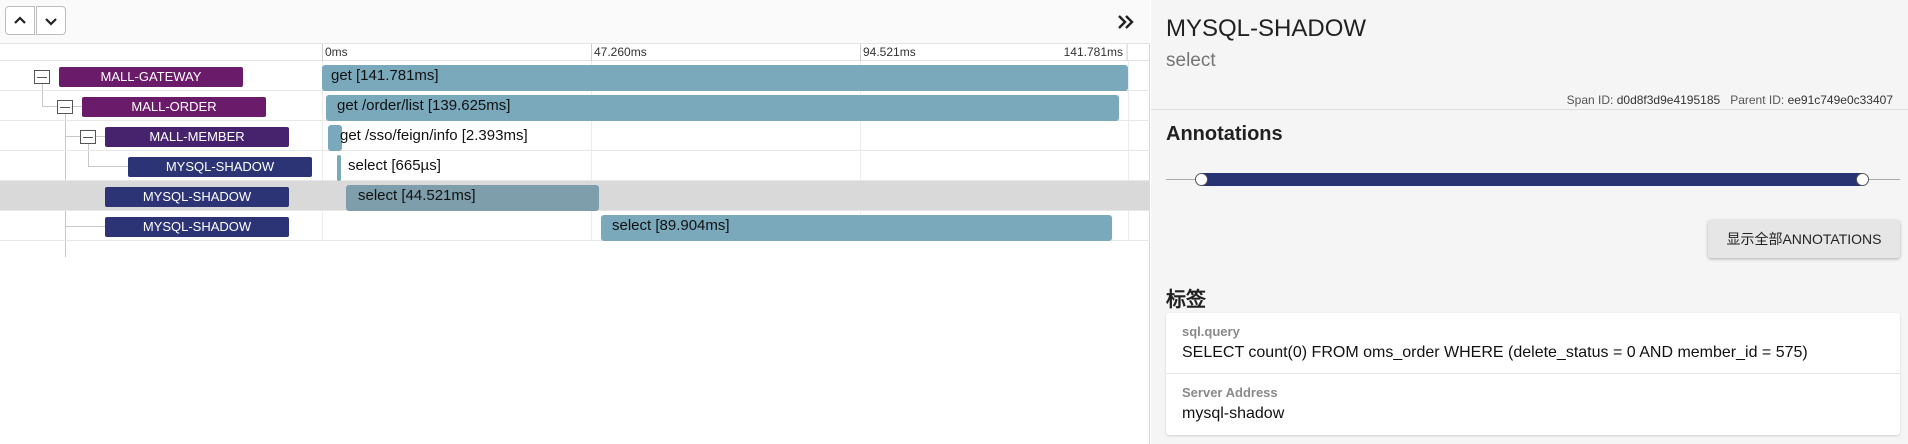  I want to click on tag-key: Server Address, so click(1230, 392).